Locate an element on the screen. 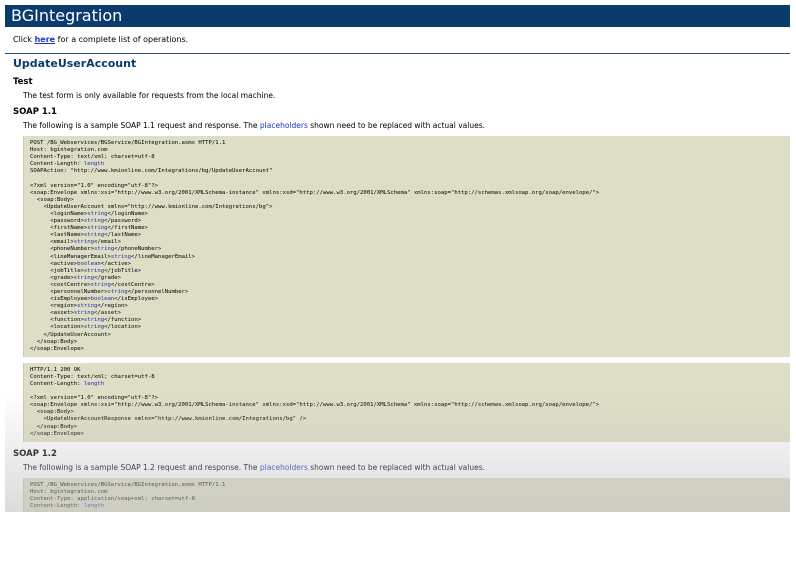 The height and width of the screenshot is (568, 796). code-line: <phoneNumber>string</phoneNumber> is located at coordinates (96, 249).